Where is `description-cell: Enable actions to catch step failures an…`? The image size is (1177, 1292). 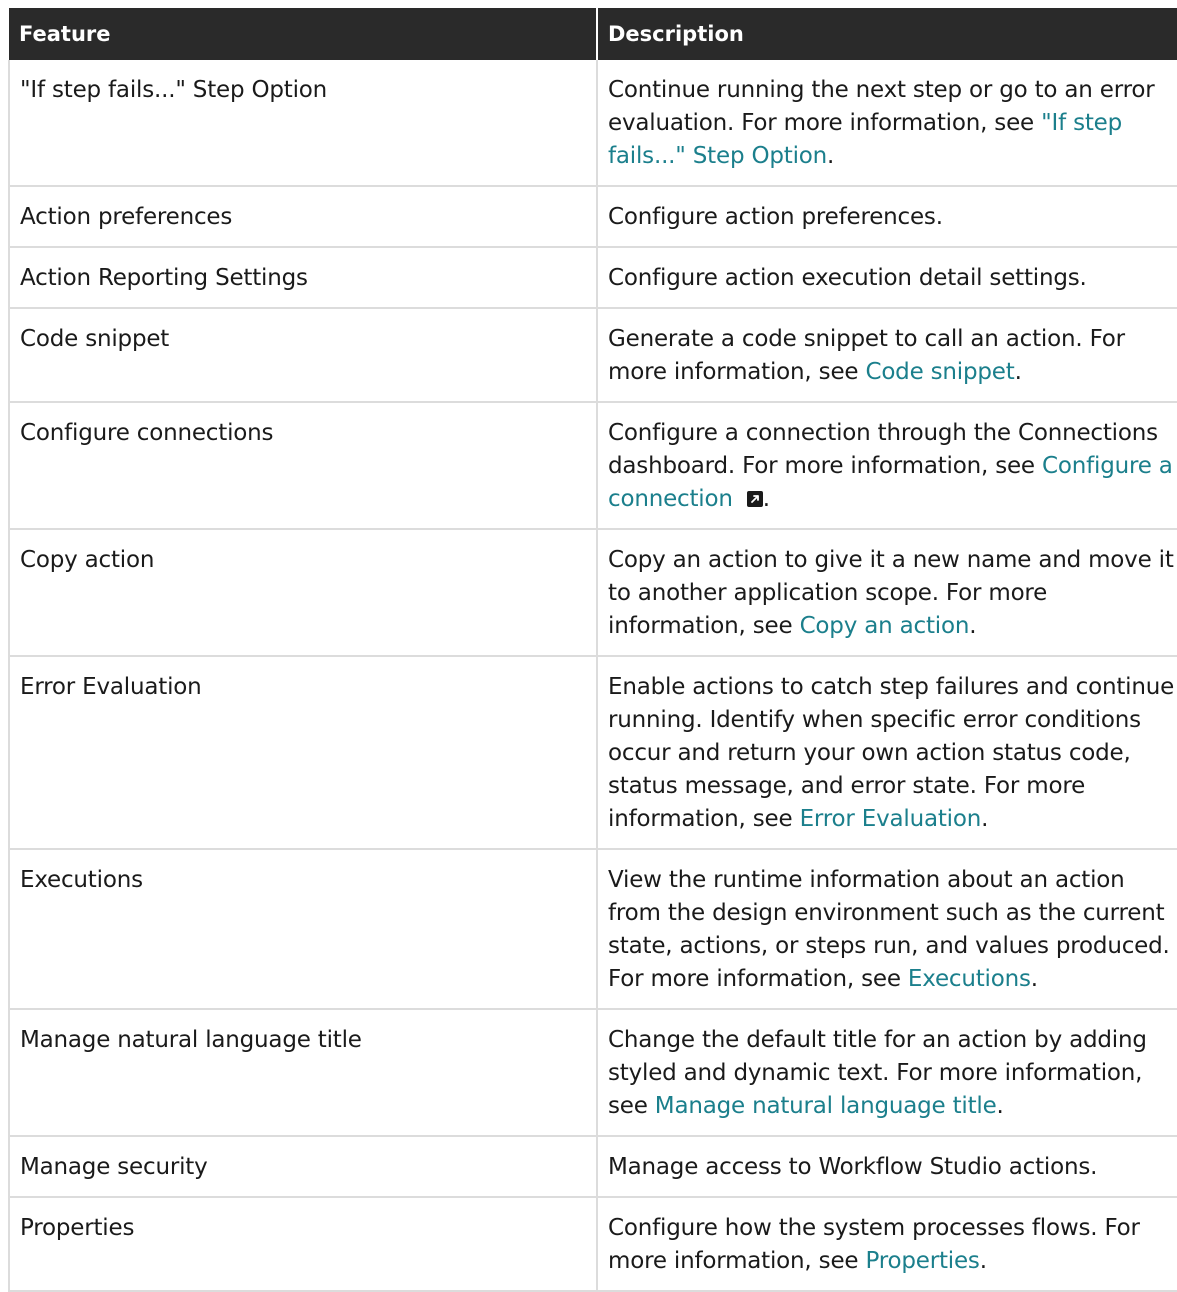
description-cell: Enable actions to catch step failures an… is located at coordinates (886, 753).